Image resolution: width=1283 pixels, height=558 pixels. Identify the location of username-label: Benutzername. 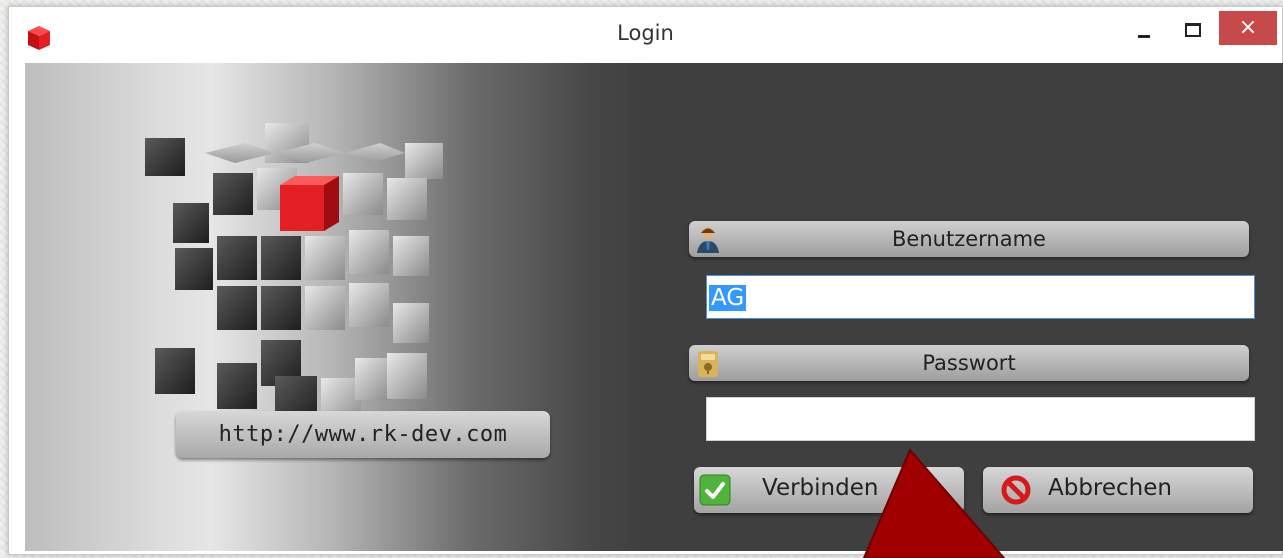
(969, 239).